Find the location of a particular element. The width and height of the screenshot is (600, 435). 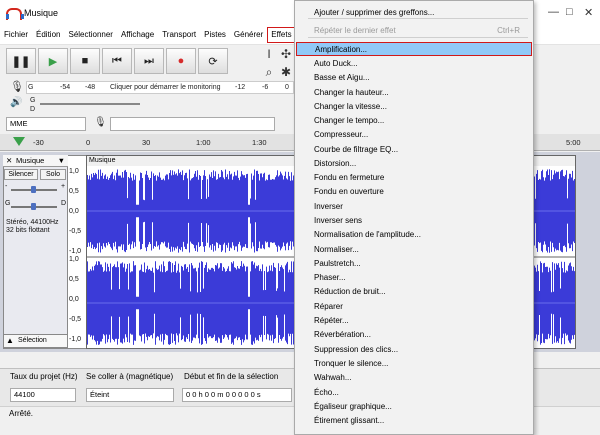

ruler-tick: -30 is located at coordinates (38, 142).